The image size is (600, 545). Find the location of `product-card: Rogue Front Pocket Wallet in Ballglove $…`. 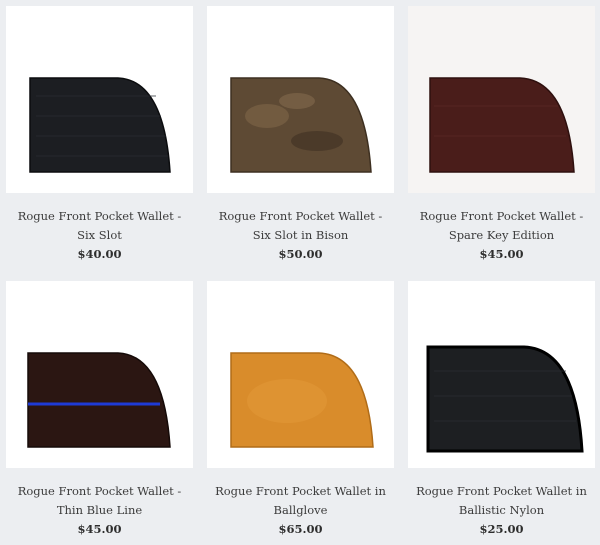

product-card: Rogue Front Pocket Wallet in Ballglove $… is located at coordinates (300, 410).